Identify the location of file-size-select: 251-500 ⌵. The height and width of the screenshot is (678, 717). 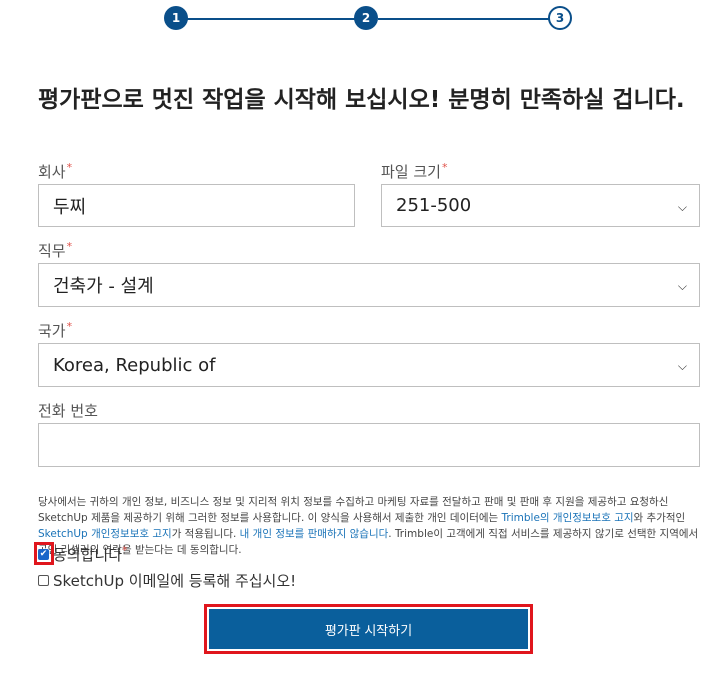
(540, 205).